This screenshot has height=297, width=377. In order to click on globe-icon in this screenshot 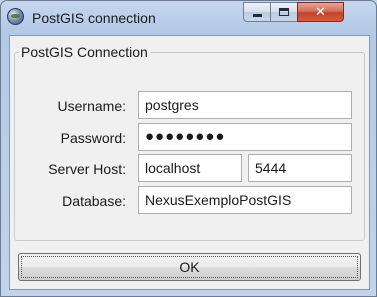, I will do `click(15, 16)`.